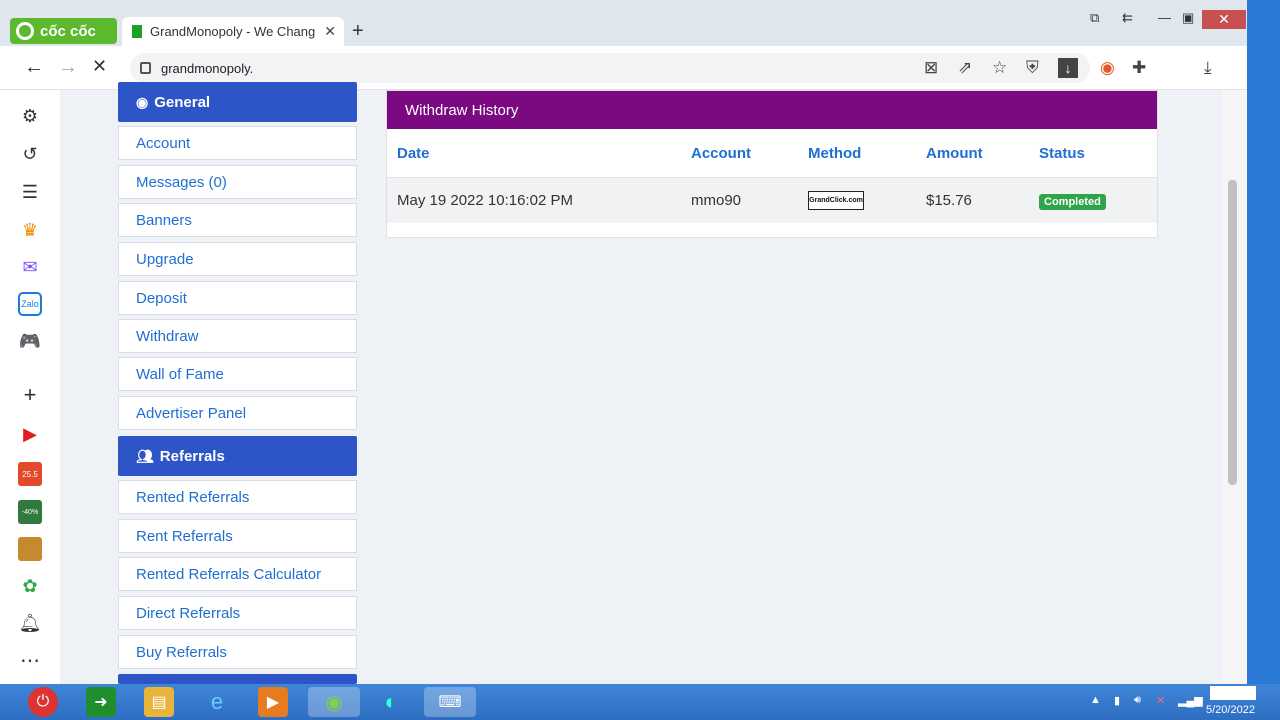 The image size is (1280, 720). What do you see at coordinates (237, 374) in the screenshot?
I see `menu-item-wall-of-fame: Wall of Fame` at bounding box center [237, 374].